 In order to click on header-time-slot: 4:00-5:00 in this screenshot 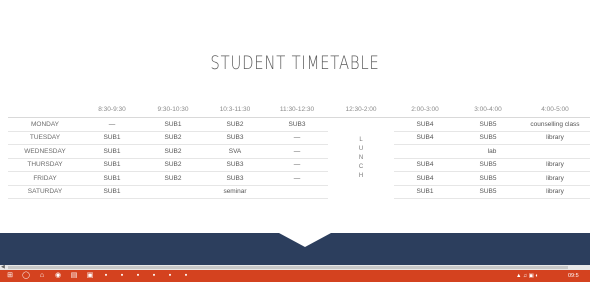, I will do `click(555, 109)`.